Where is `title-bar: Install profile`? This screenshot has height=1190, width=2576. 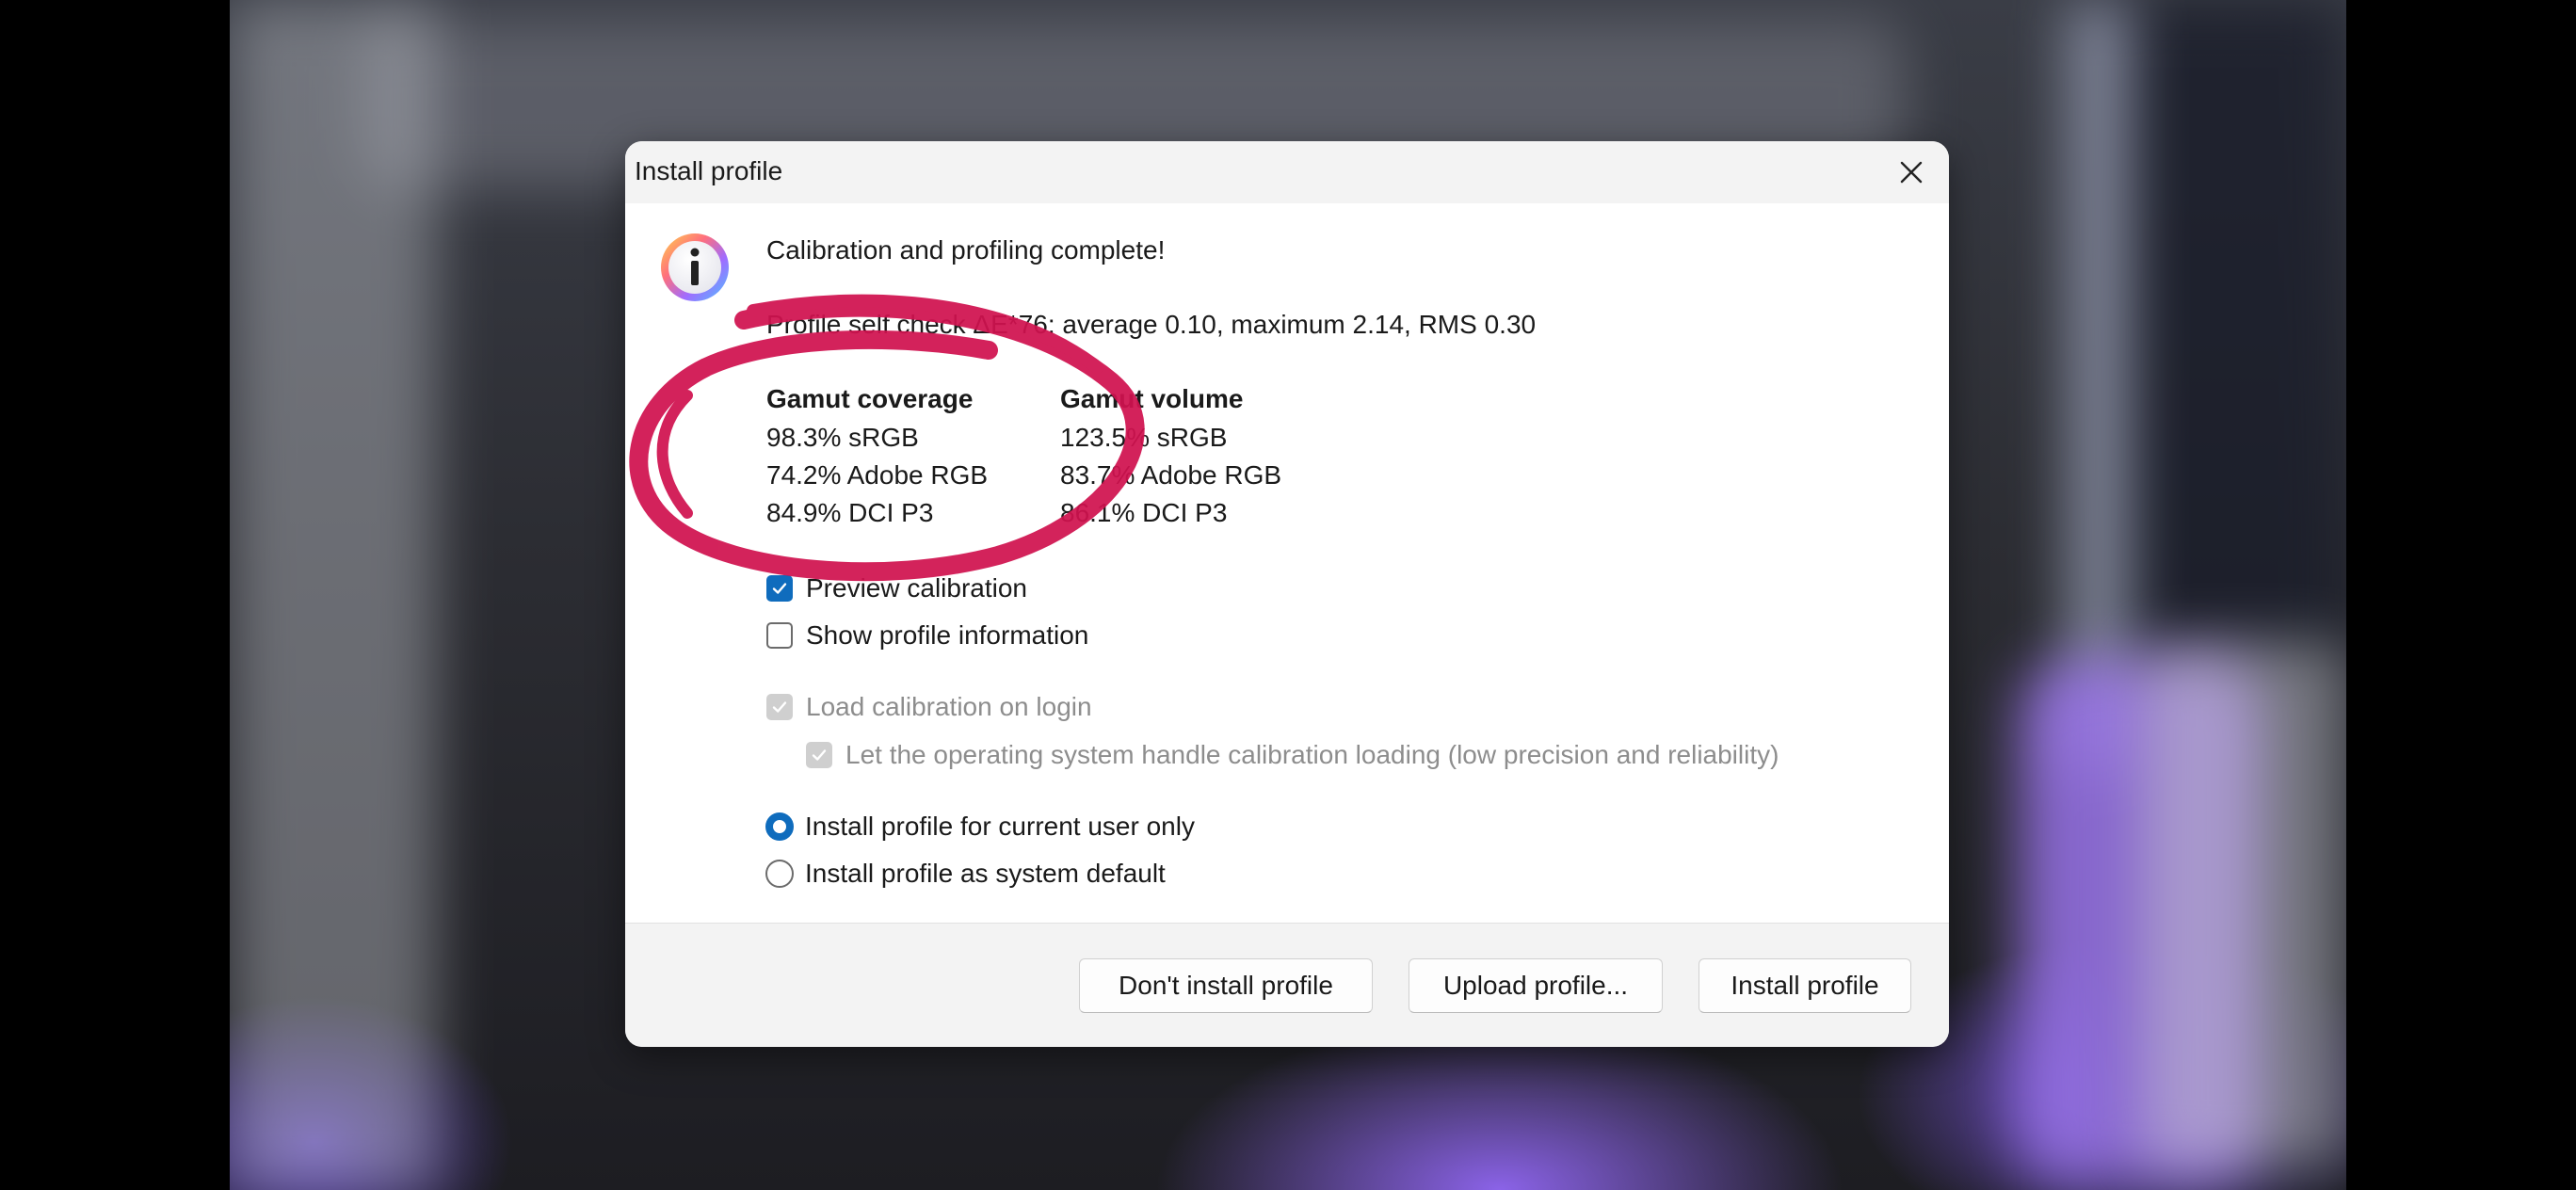 title-bar: Install profile is located at coordinates (1287, 172).